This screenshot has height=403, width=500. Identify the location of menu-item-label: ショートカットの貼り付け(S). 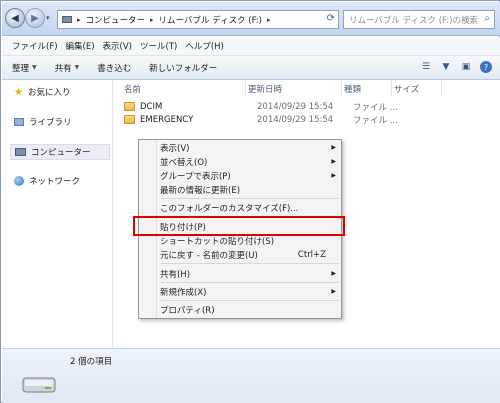
(217, 241).